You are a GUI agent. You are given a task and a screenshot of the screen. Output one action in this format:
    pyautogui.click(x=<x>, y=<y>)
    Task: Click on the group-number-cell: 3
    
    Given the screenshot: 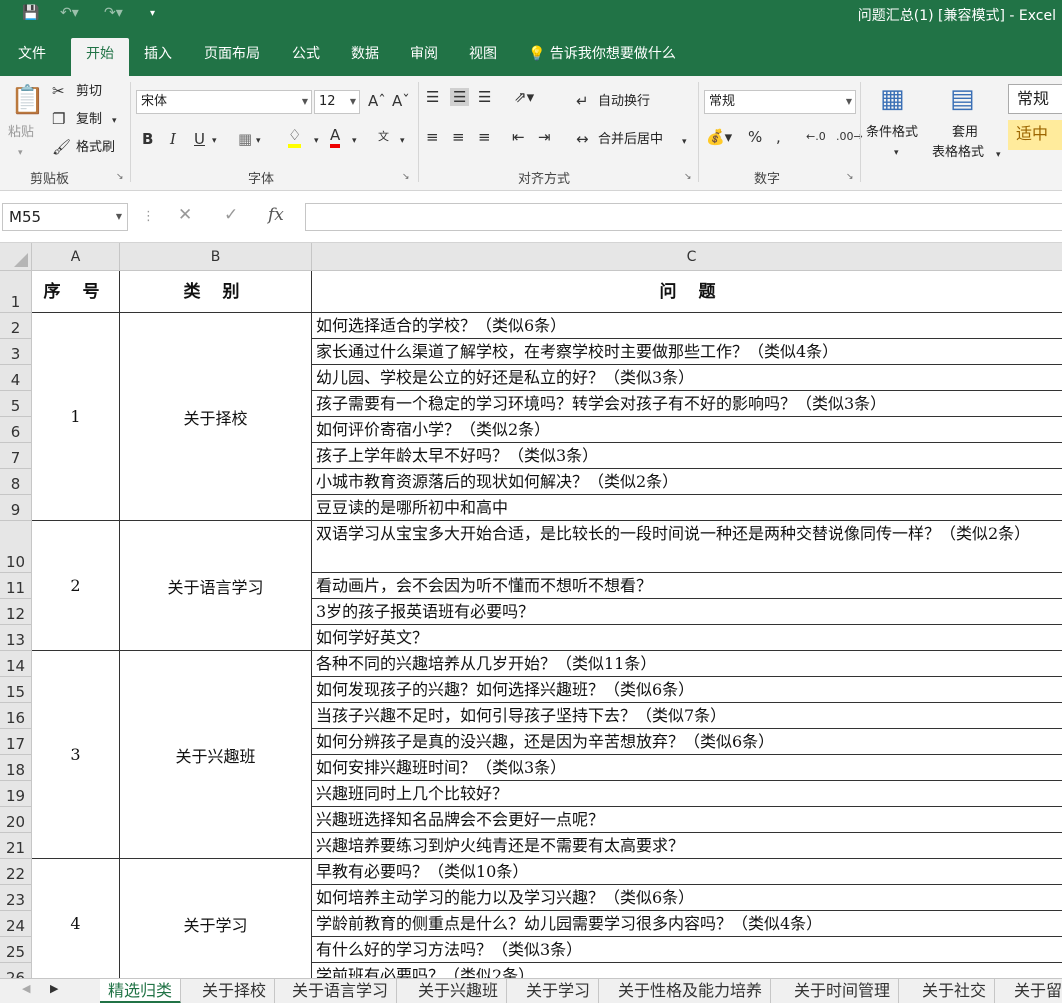 What is the action you would take?
    pyautogui.click(x=76, y=755)
    